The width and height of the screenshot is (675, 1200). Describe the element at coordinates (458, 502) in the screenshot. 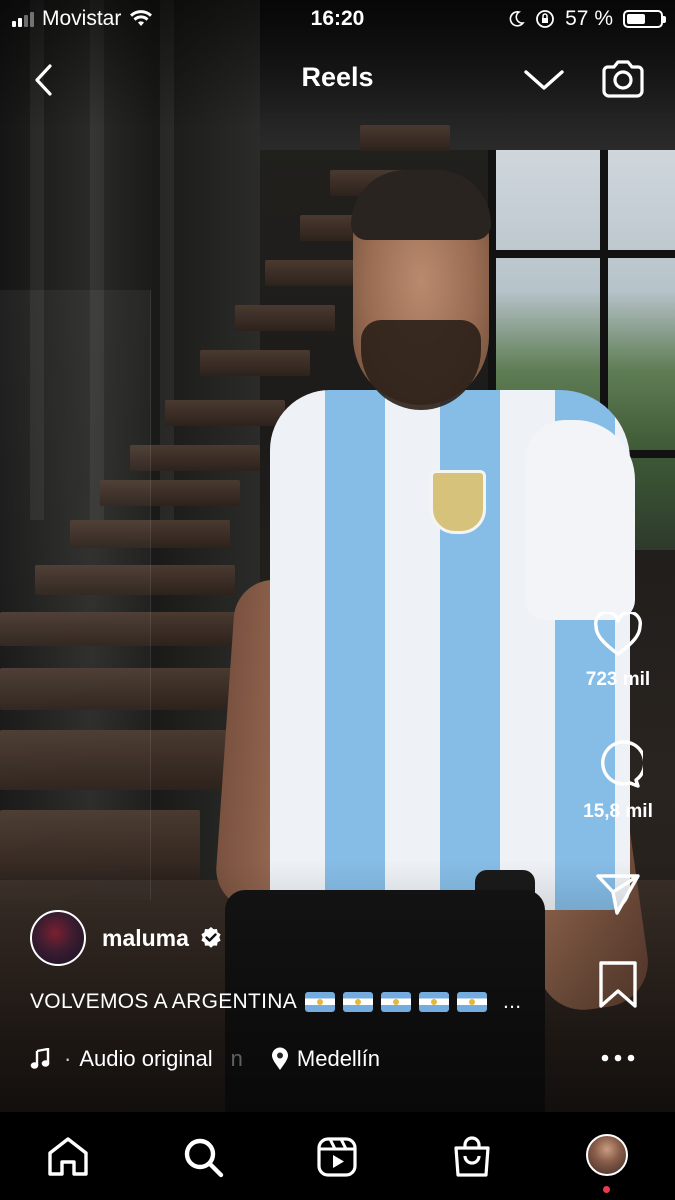

I see `afa-crest` at that location.